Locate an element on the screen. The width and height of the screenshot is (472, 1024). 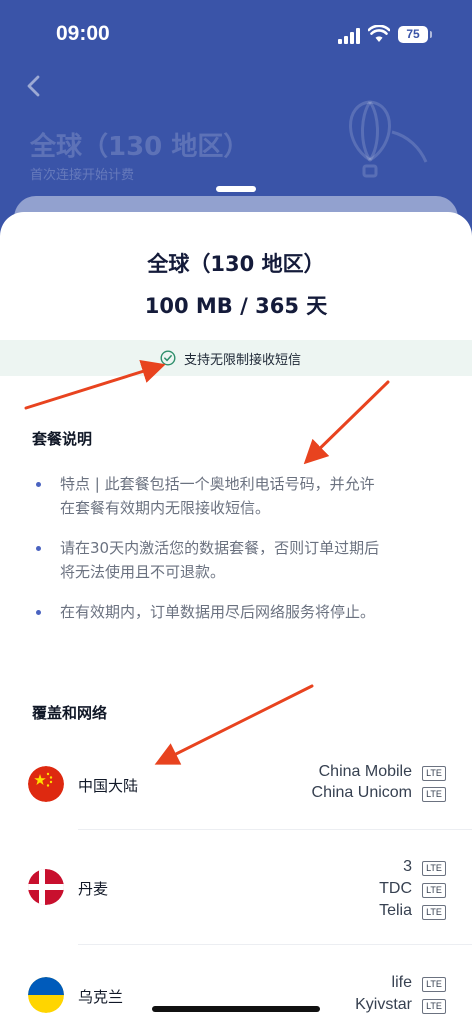
cellular-signal-icon is located at coordinates (350, 36).